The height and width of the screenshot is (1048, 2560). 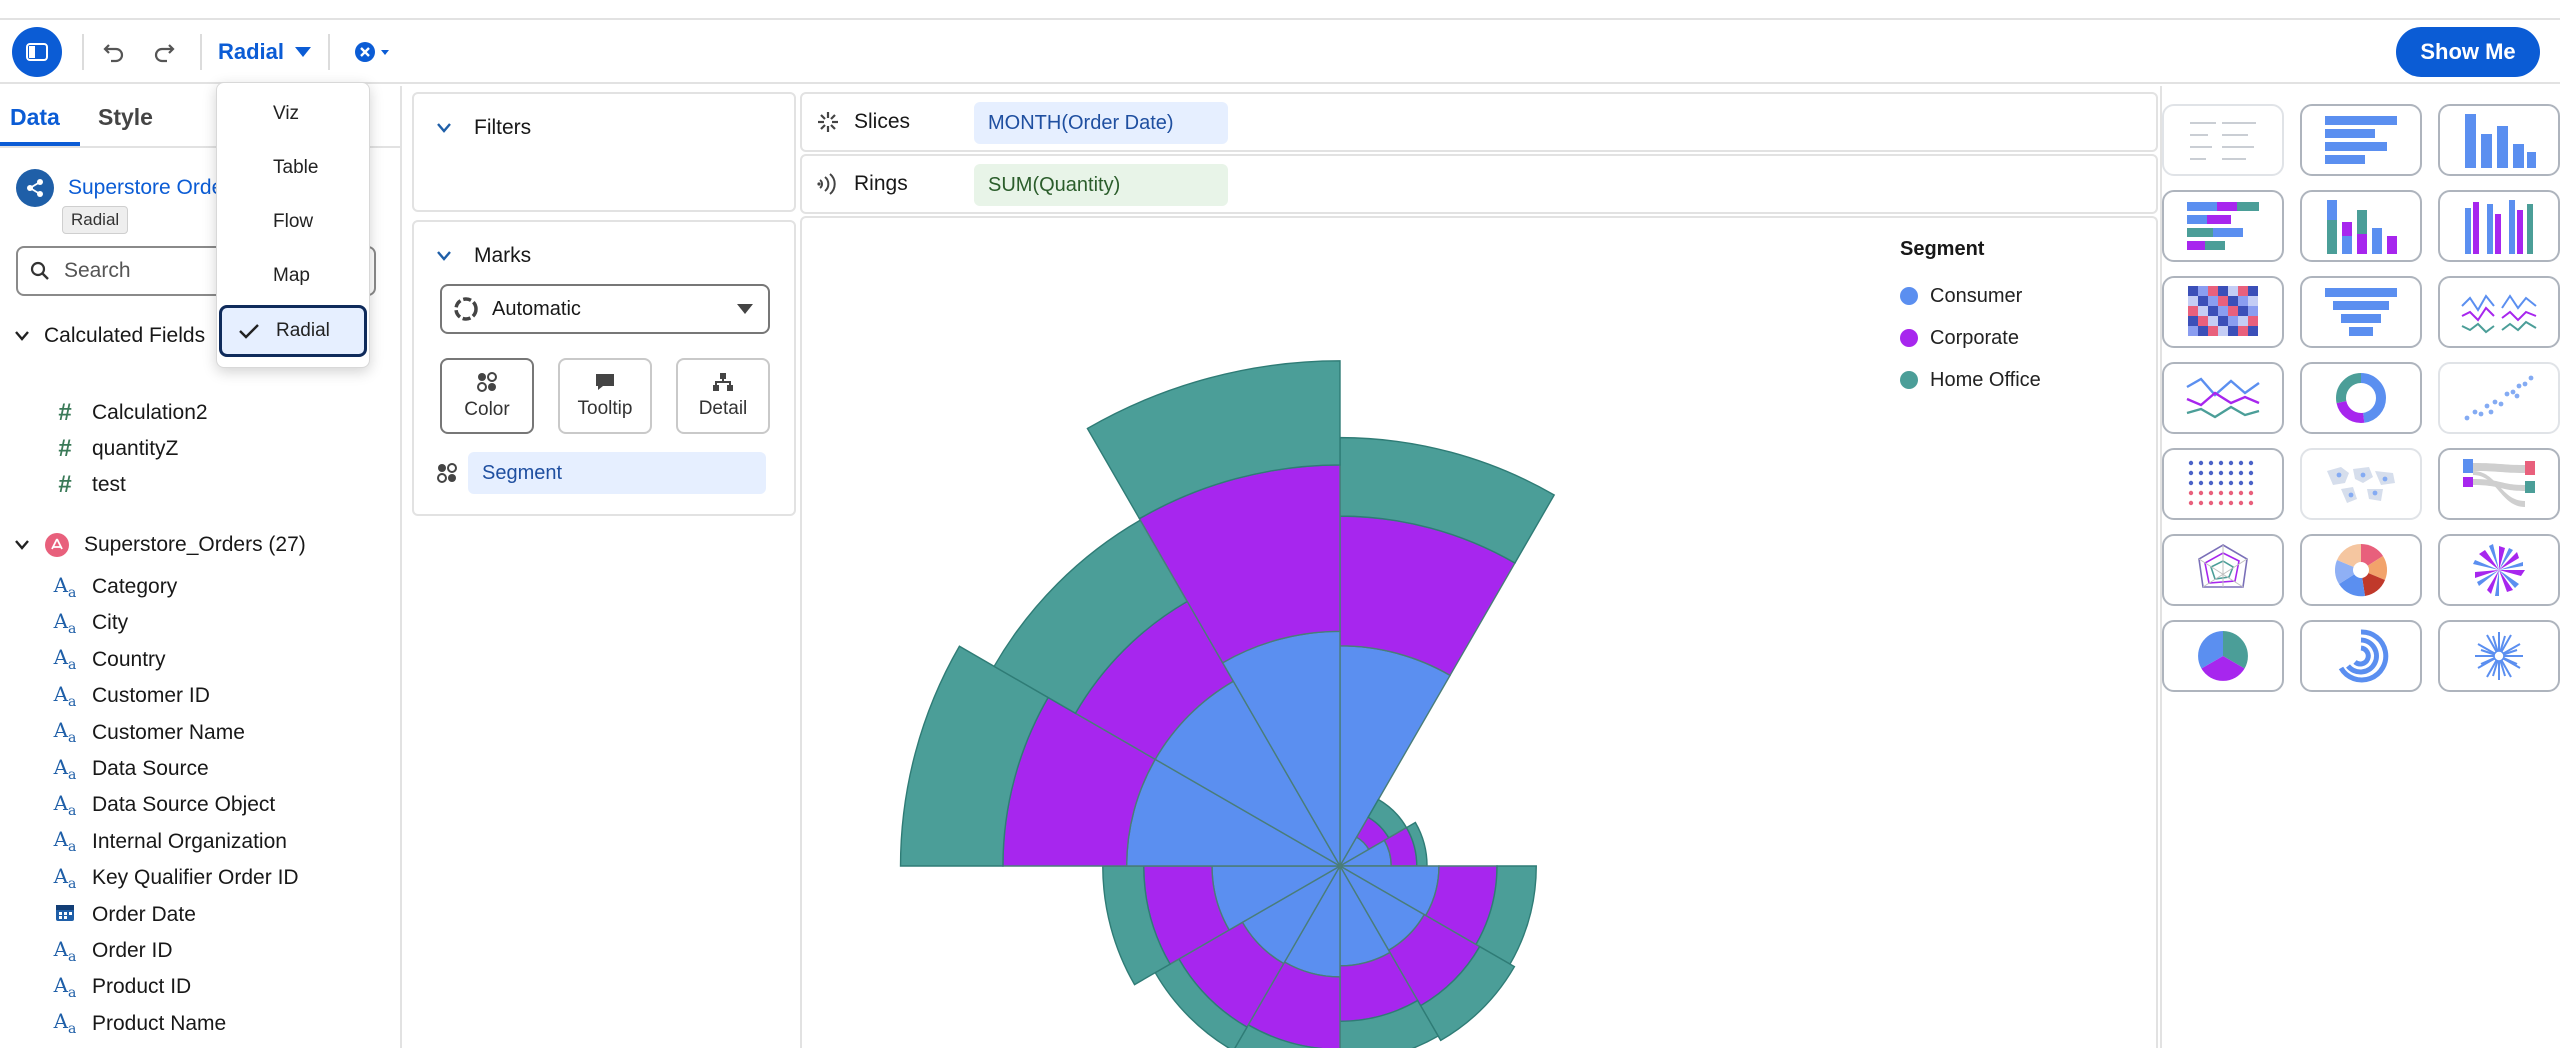 What do you see at coordinates (503, 127) in the screenshot?
I see `filters-title: Filters` at bounding box center [503, 127].